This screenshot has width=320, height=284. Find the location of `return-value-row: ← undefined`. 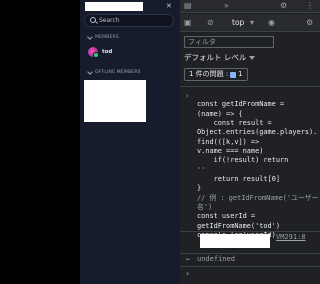

return-value-row: ← undefined is located at coordinates (250, 259).